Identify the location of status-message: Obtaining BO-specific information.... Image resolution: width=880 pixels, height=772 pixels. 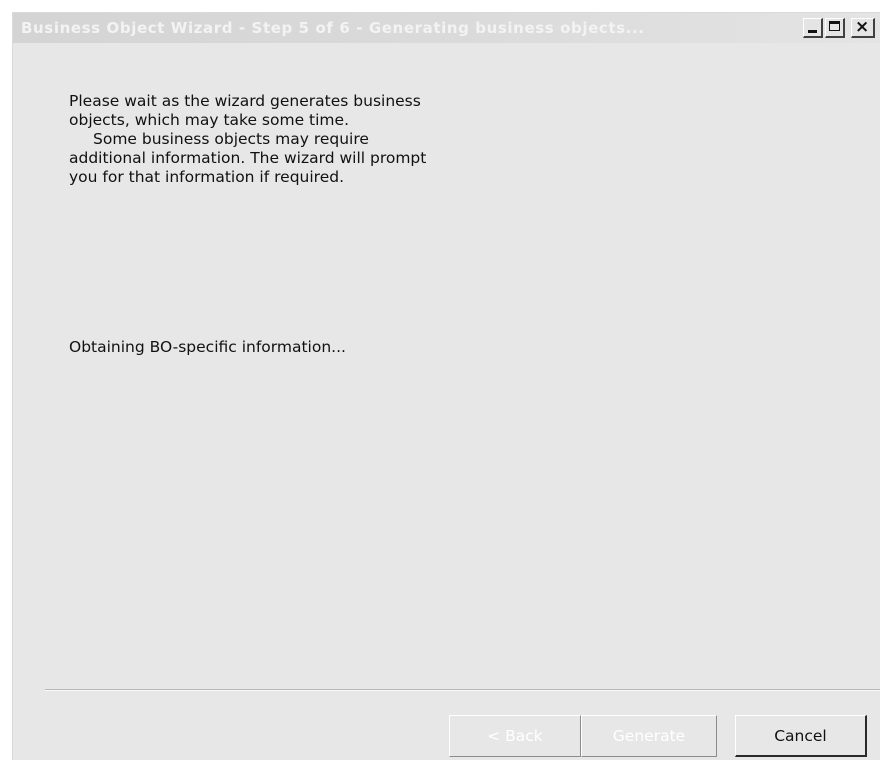
(207, 347).